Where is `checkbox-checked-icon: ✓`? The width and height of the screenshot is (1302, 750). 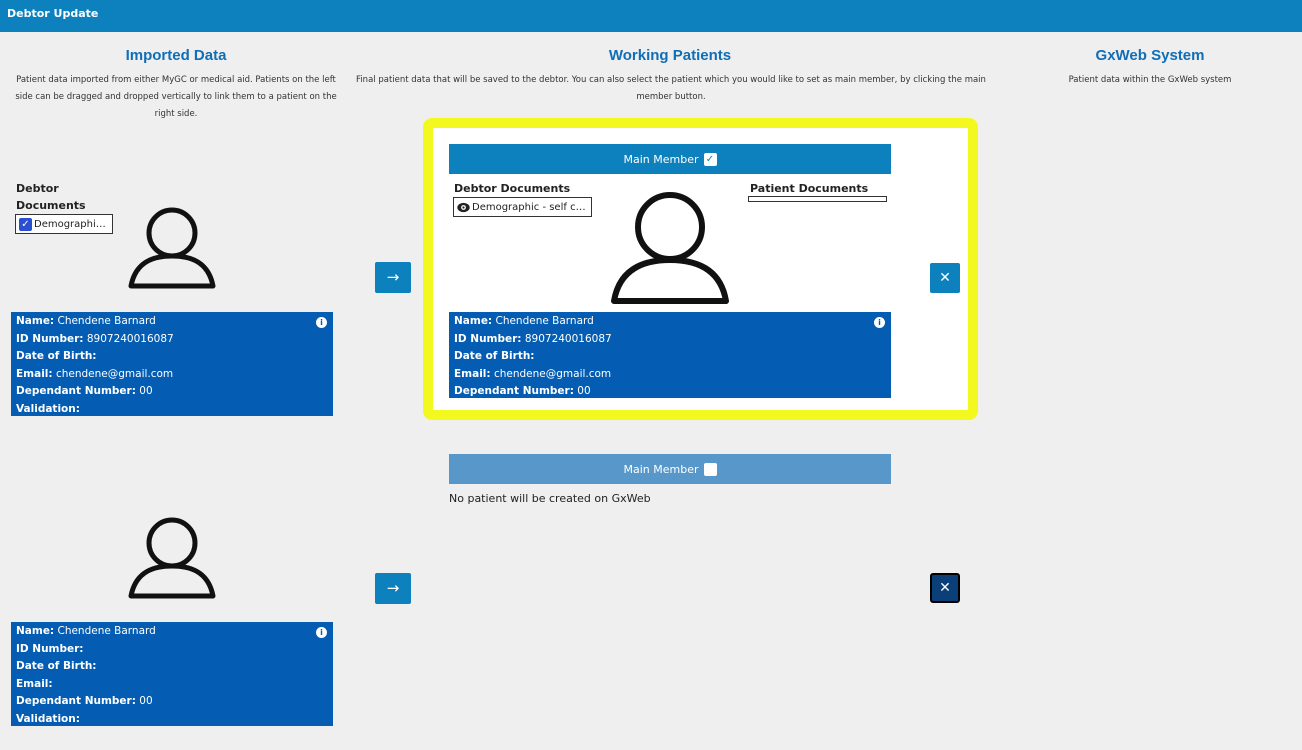
checkbox-checked-icon: ✓ is located at coordinates (25, 224).